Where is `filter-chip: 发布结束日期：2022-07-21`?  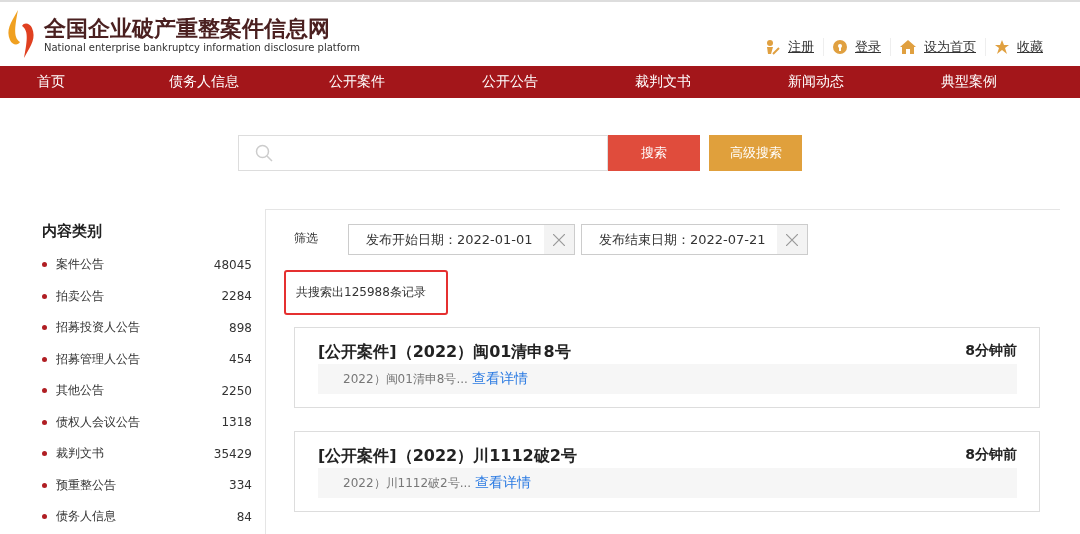
filter-chip: 发布结束日期：2022-07-21 is located at coordinates (694, 239).